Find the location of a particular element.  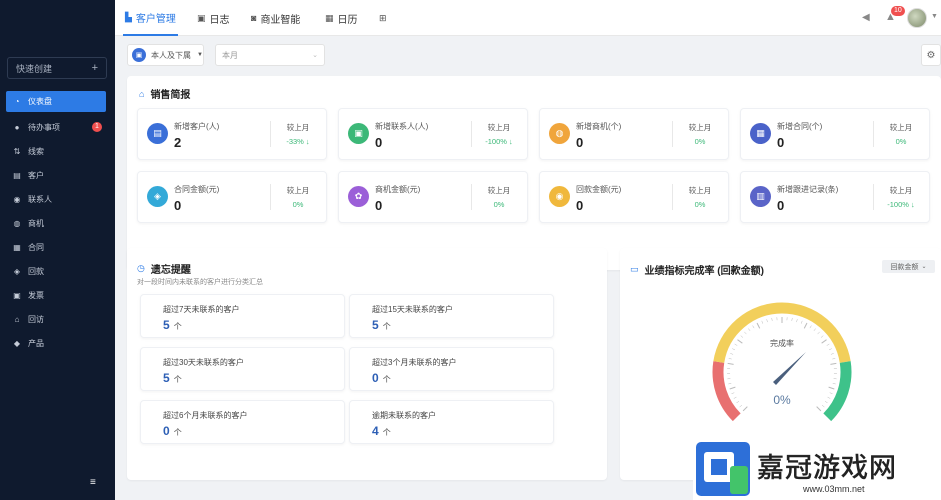

reminder-title: ◷ 遗忘提醒 is located at coordinates (164, 268).